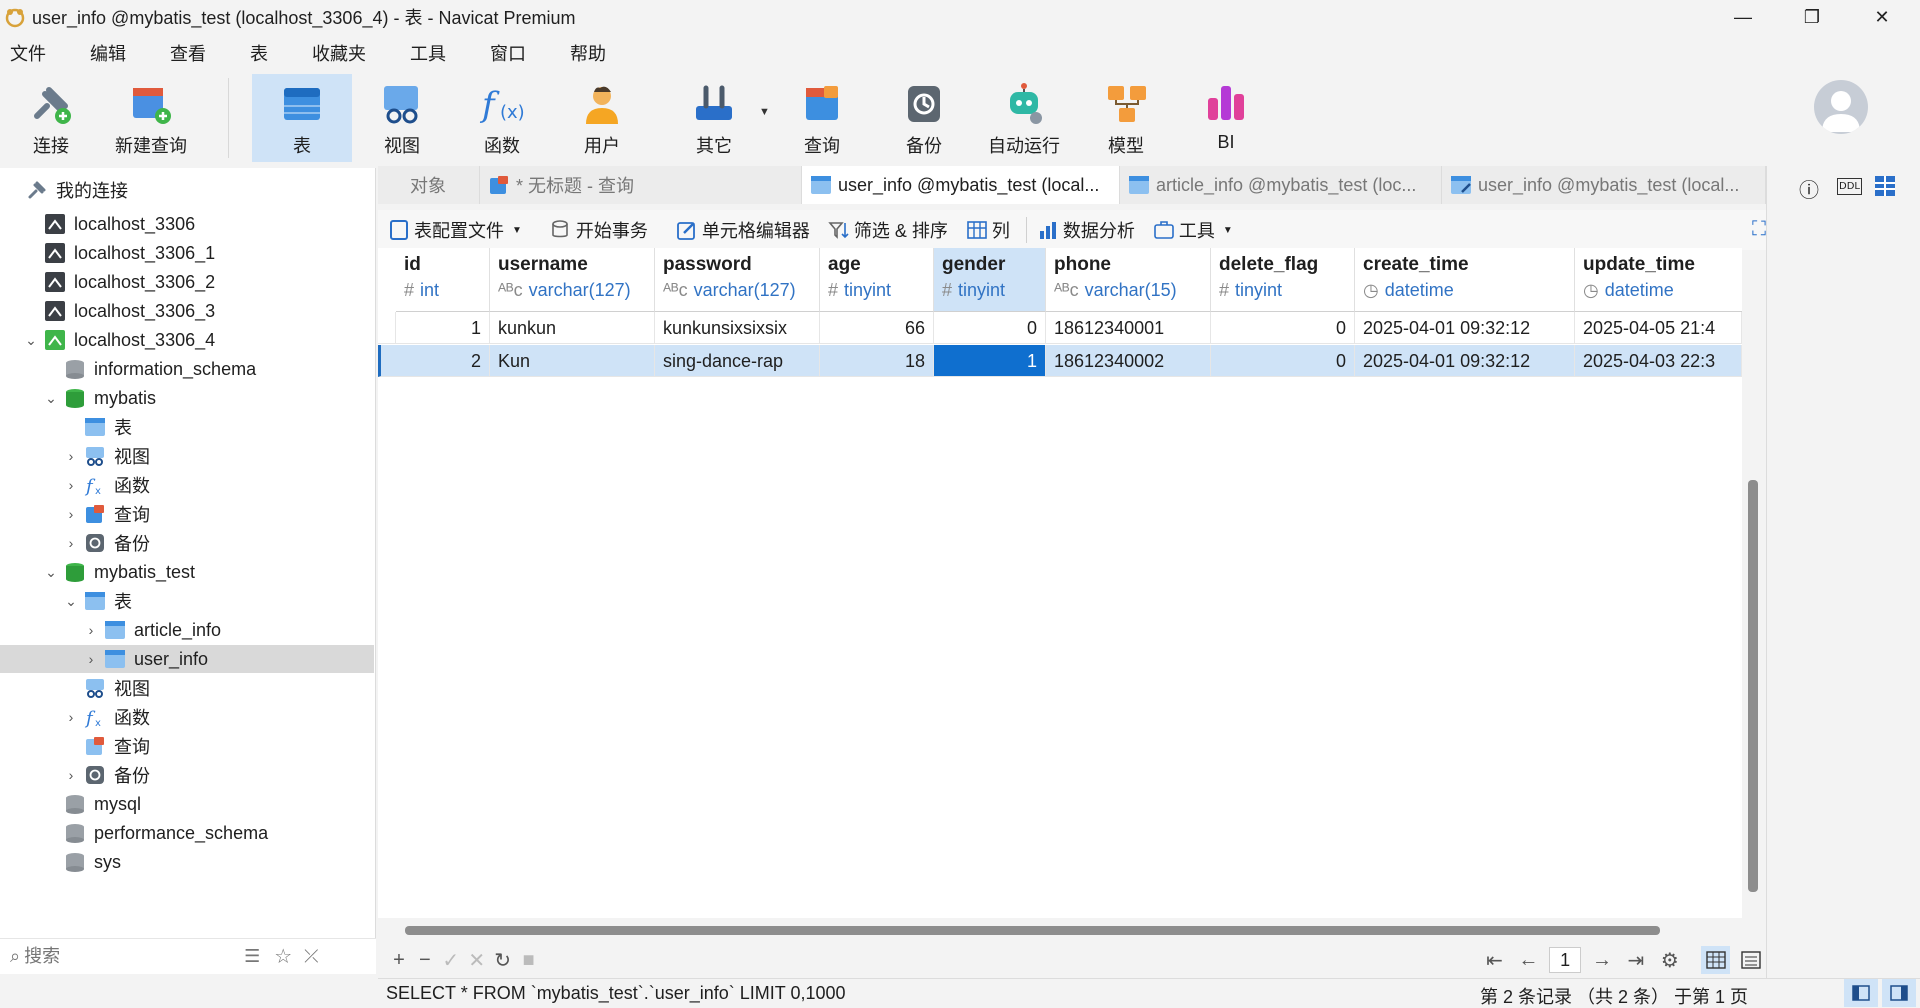 Image resolution: width=1920 pixels, height=1008 pixels. Describe the element at coordinates (399, 960) in the screenshot. I see `add-record-icon: +` at that location.